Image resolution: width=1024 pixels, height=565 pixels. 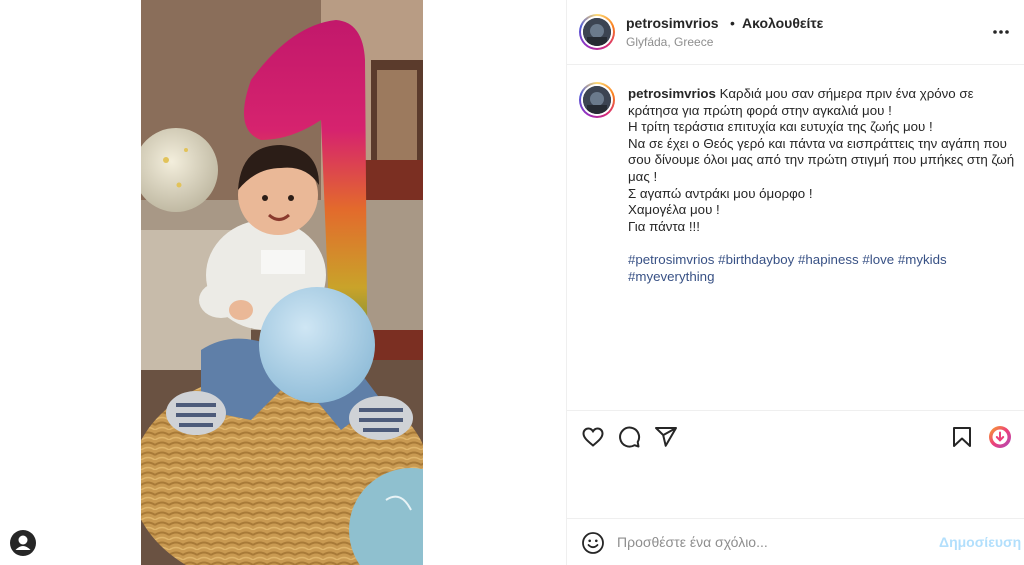 I want to click on comment-icon, so click(x=630, y=437).